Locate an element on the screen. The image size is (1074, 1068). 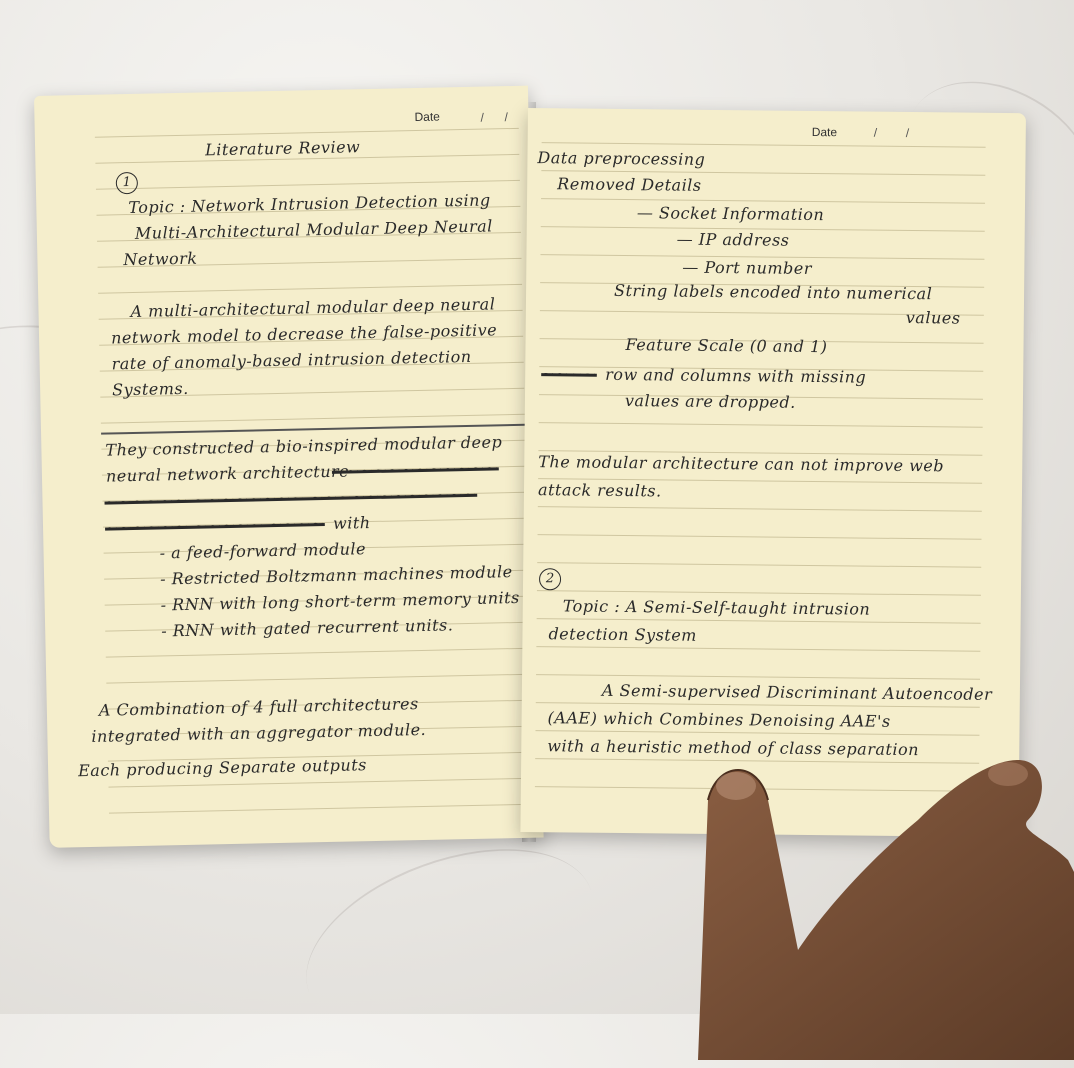
body-line: neural network architecture is located at coordinates (227, 473).